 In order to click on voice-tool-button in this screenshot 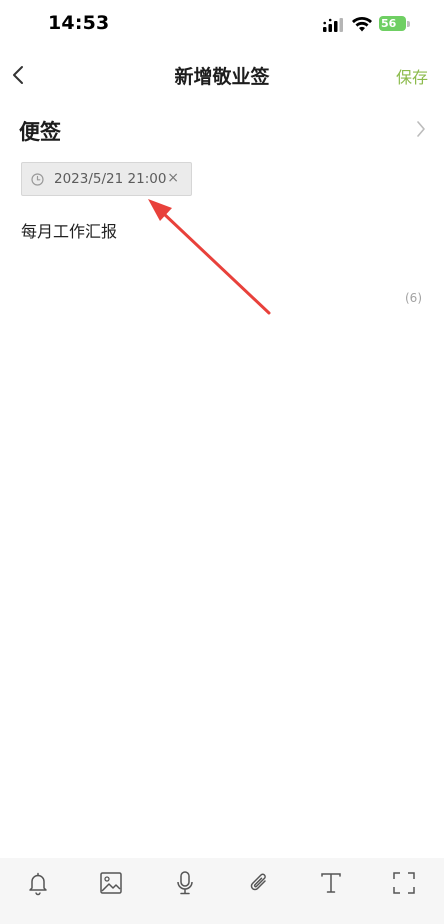, I will do `click(185, 883)`.